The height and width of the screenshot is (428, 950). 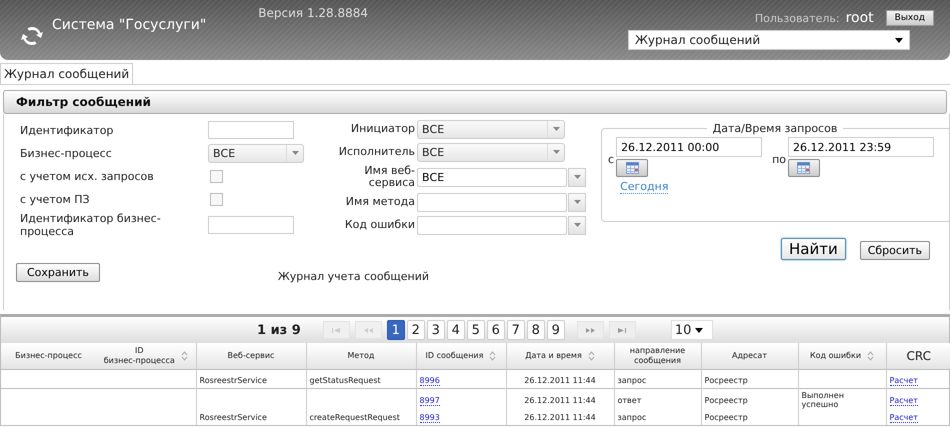 I want to click on column-header: ID сообщения, so click(x=461, y=356).